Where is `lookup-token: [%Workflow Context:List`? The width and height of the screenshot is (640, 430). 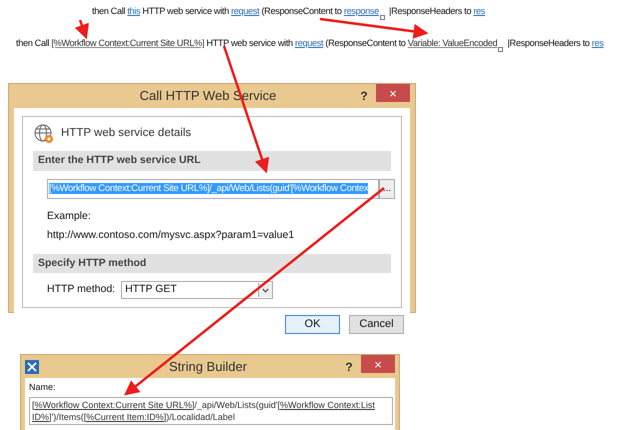 lookup-token: [%Workflow Context:List is located at coordinates (326, 404).